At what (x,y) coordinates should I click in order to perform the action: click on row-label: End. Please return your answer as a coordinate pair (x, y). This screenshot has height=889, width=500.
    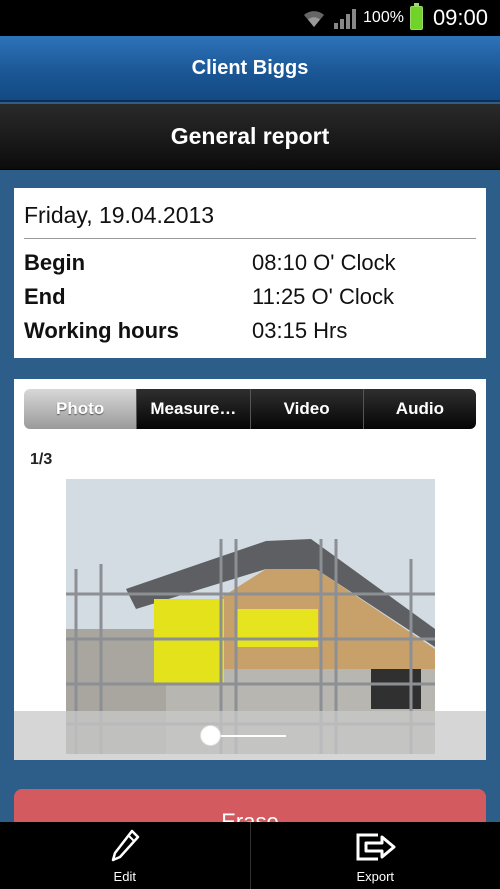
    Looking at the image, I should click on (45, 296).